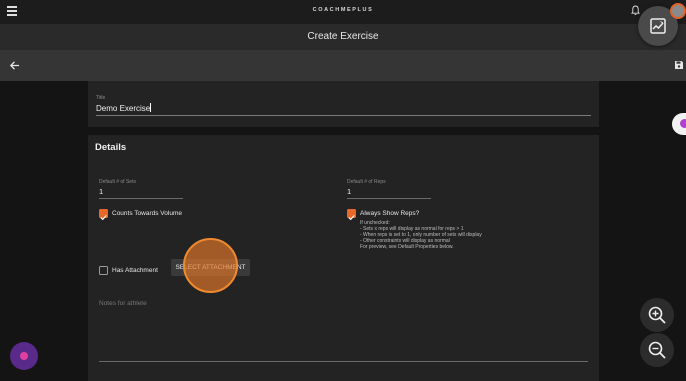 The image size is (686, 381). What do you see at coordinates (679, 65) in the screenshot?
I see `save-icon` at bounding box center [679, 65].